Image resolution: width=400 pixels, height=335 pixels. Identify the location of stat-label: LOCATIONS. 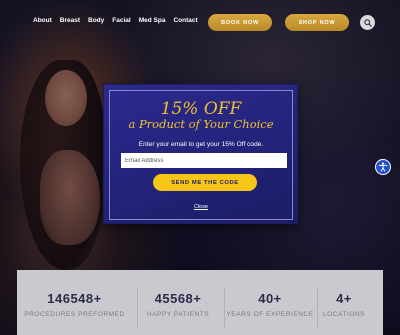
(344, 314).